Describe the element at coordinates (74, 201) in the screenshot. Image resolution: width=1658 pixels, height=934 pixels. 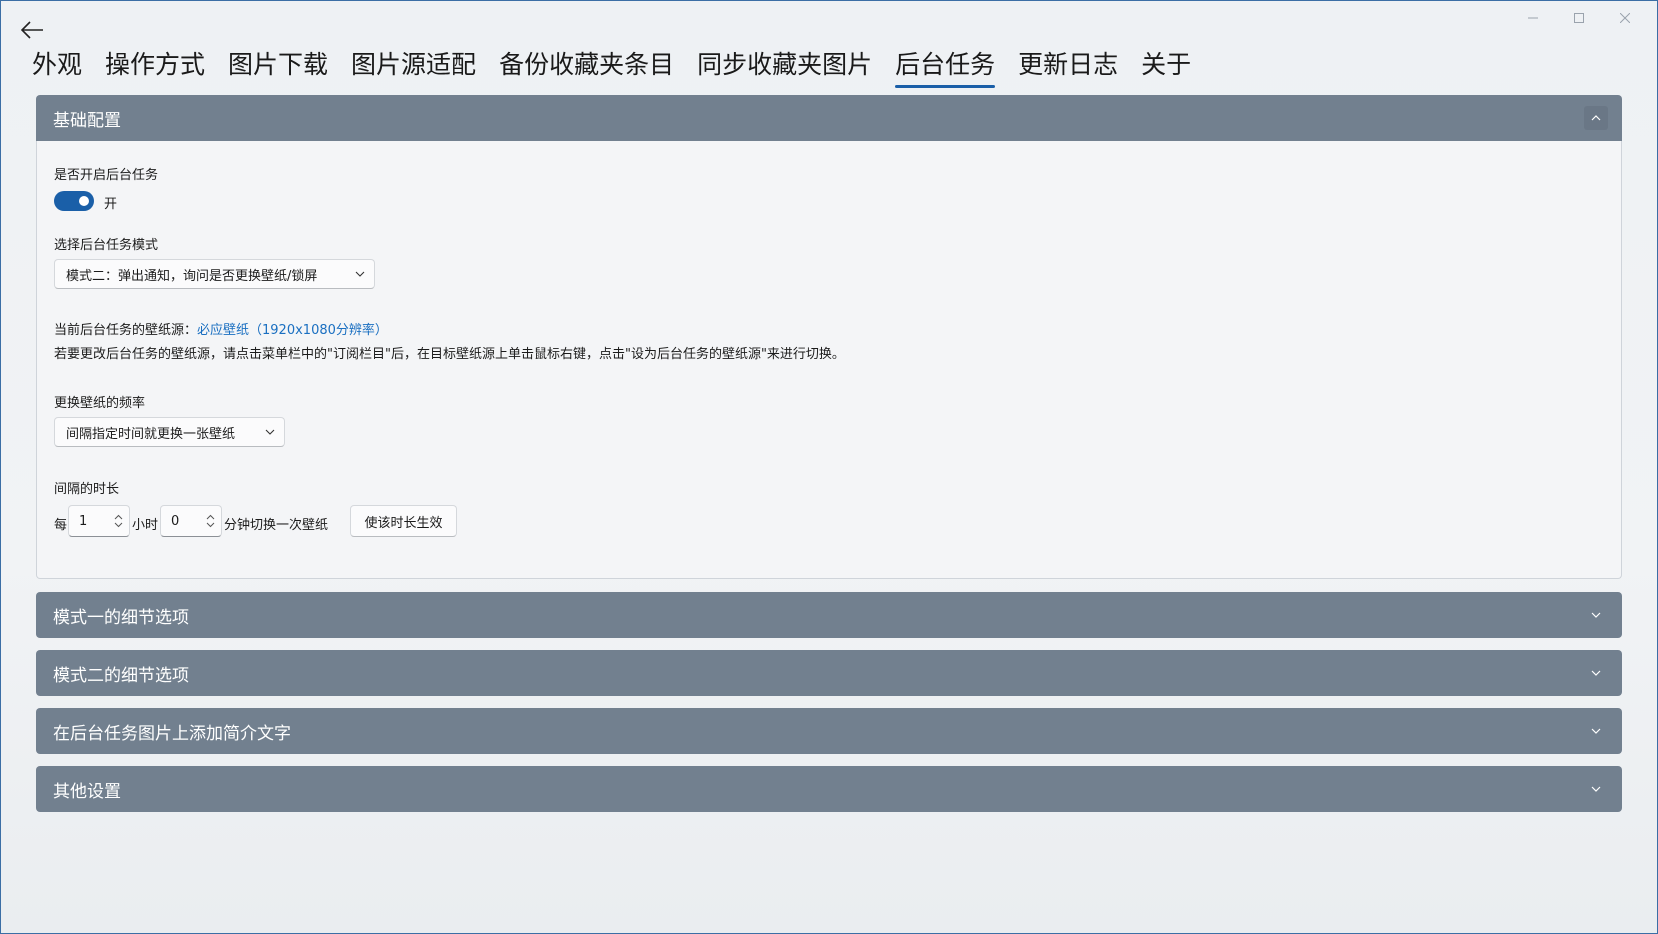
I see `enable-toggle` at that location.